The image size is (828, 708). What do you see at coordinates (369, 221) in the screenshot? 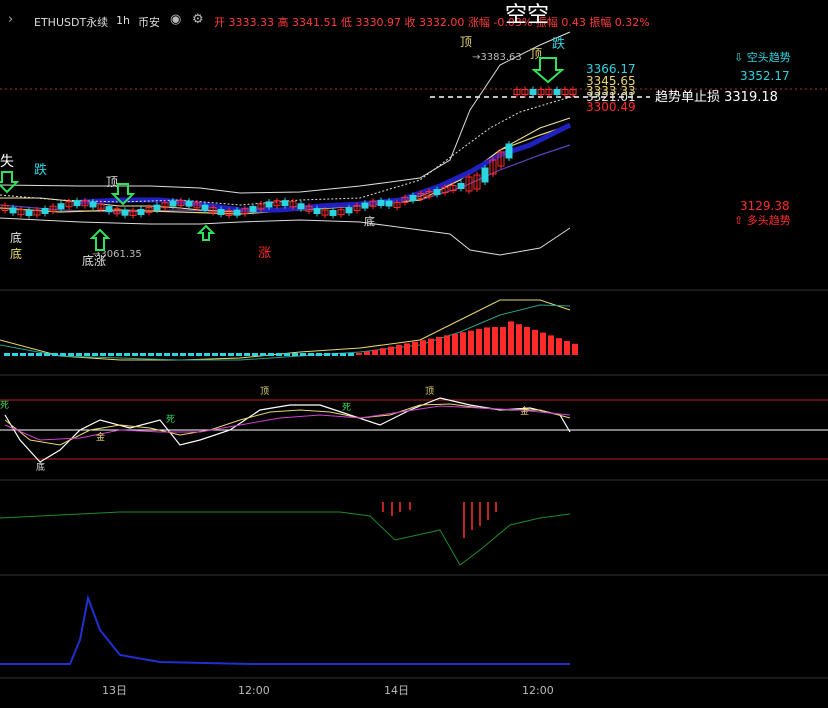
I see `label-di-mid: 底` at bounding box center [369, 221].